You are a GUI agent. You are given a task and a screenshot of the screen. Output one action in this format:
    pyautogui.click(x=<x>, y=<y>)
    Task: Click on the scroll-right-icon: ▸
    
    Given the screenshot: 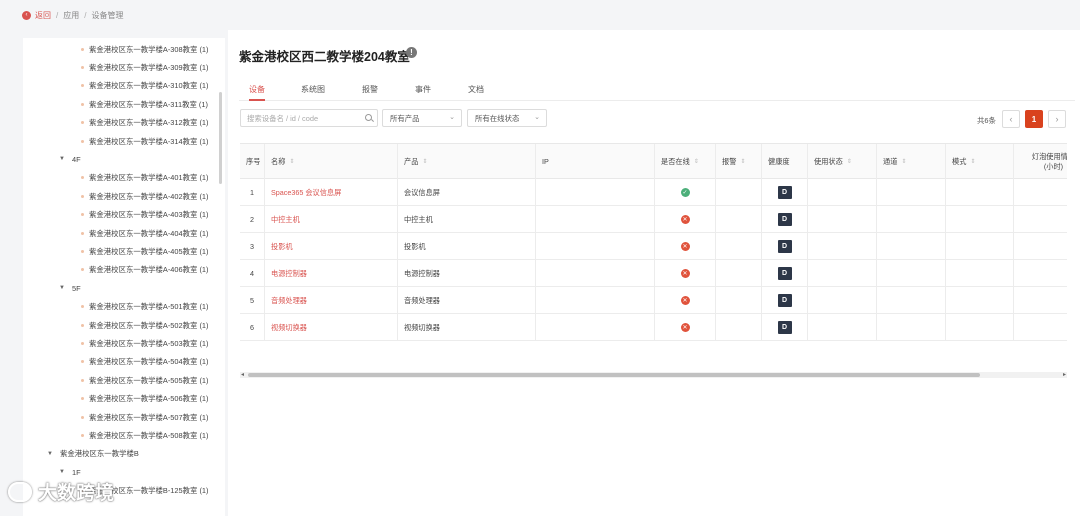 What is the action you would take?
    pyautogui.click(x=1064, y=374)
    